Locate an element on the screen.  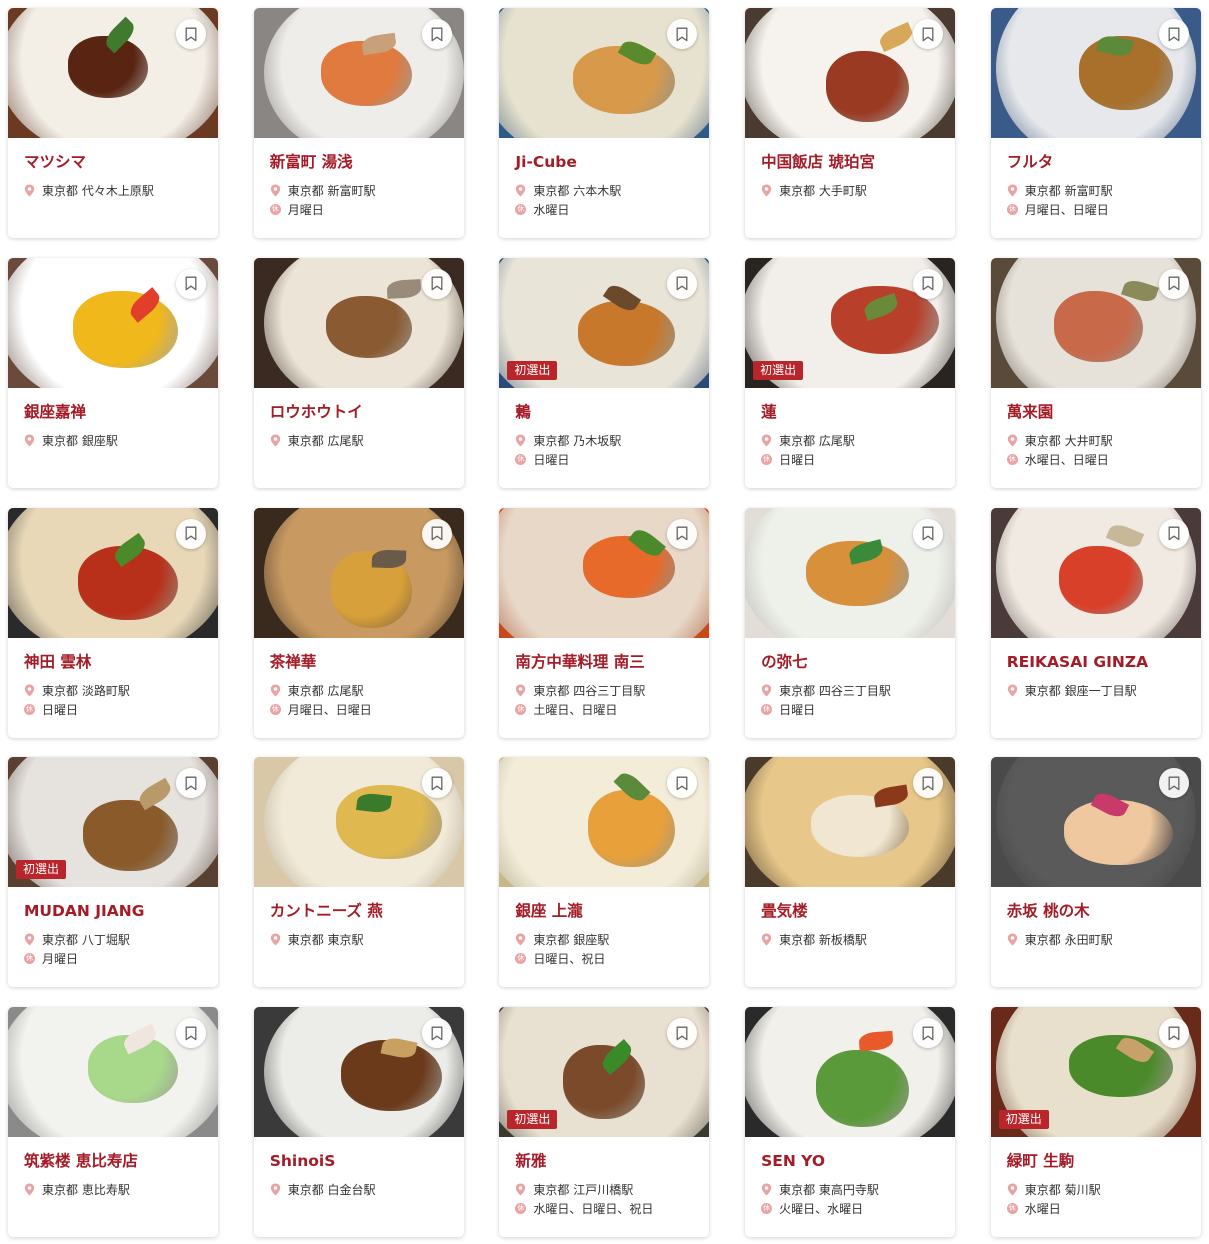
restaurant-name: MUDAN JIANG is located at coordinates (121, 911).